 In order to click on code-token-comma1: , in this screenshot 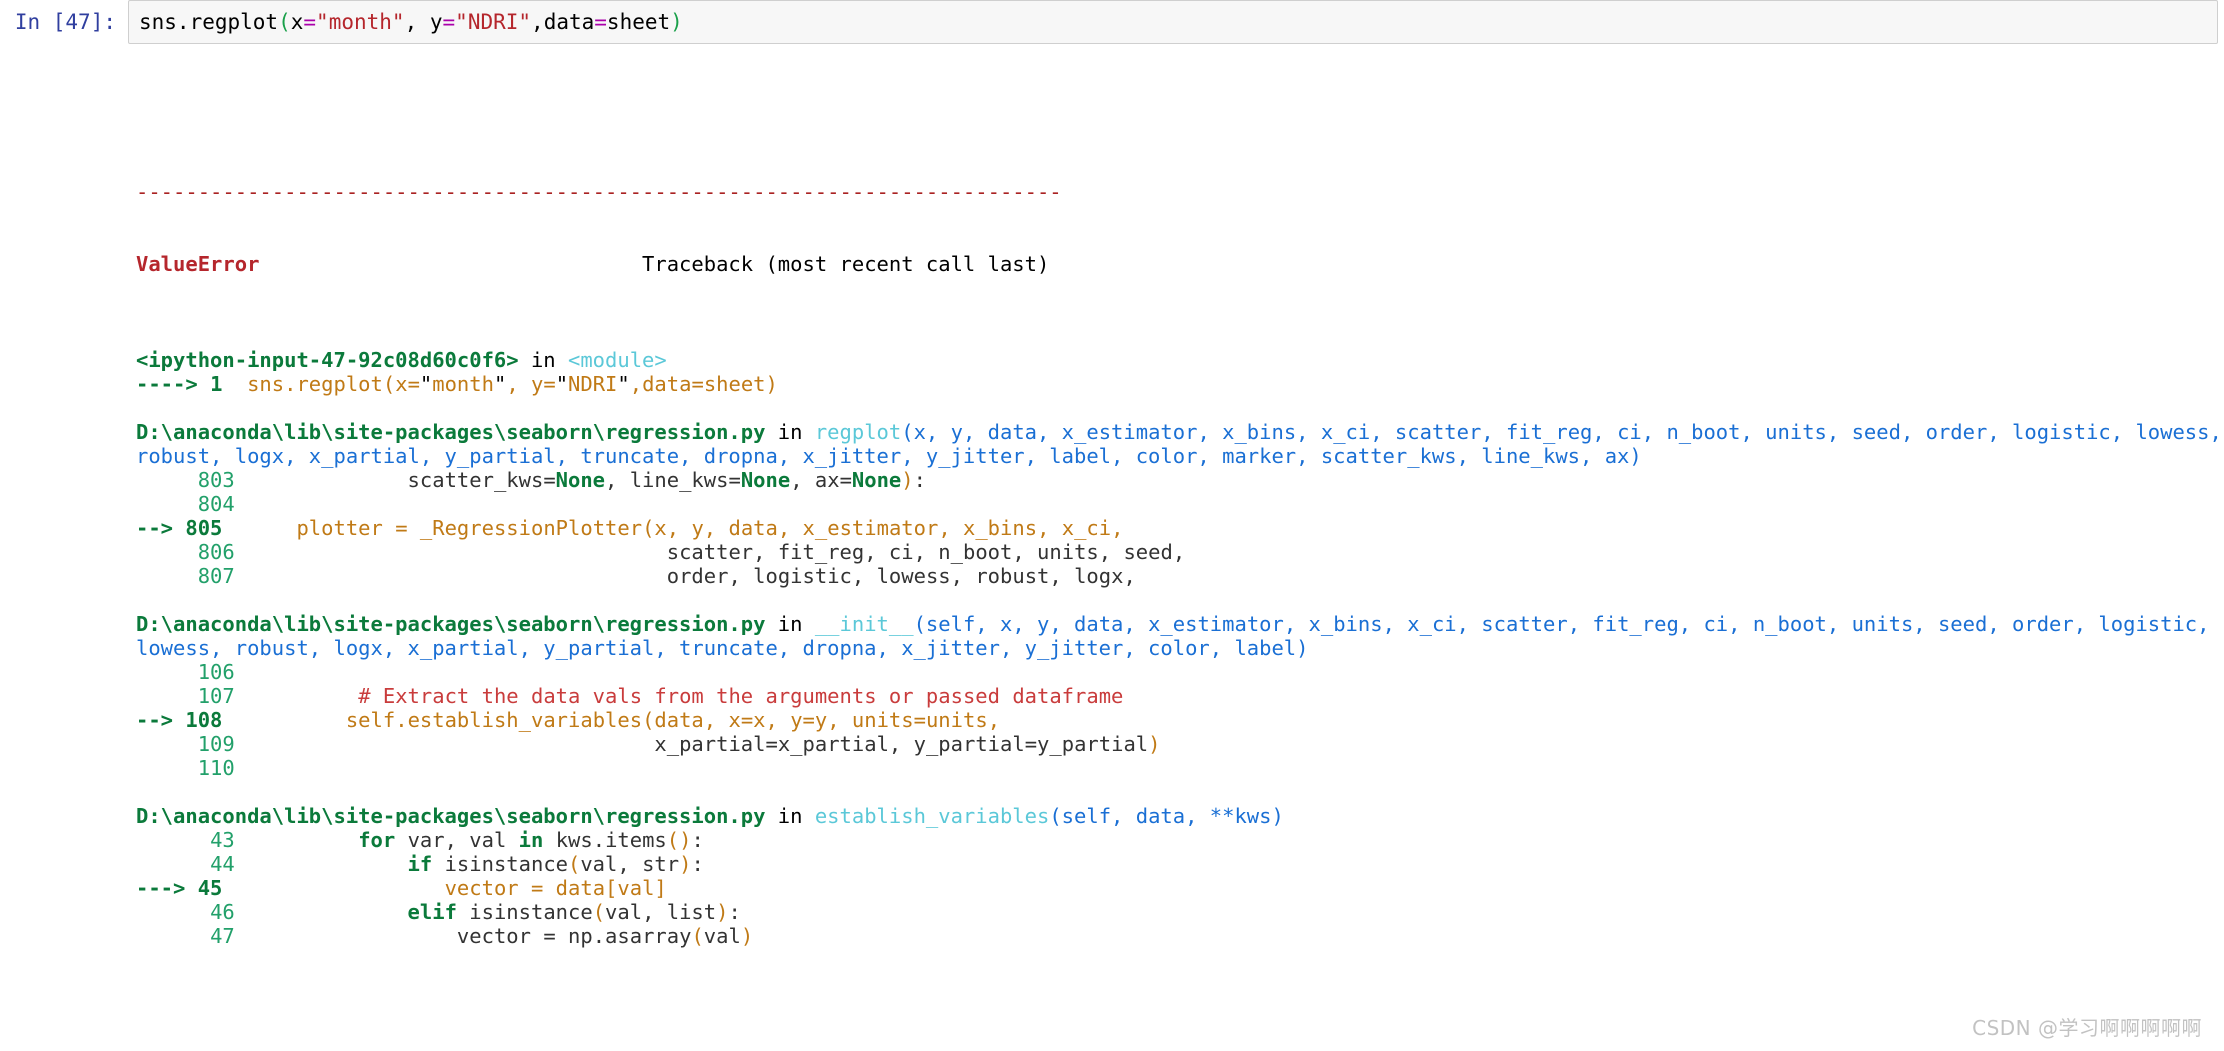, I will do `click(417, 22)`.